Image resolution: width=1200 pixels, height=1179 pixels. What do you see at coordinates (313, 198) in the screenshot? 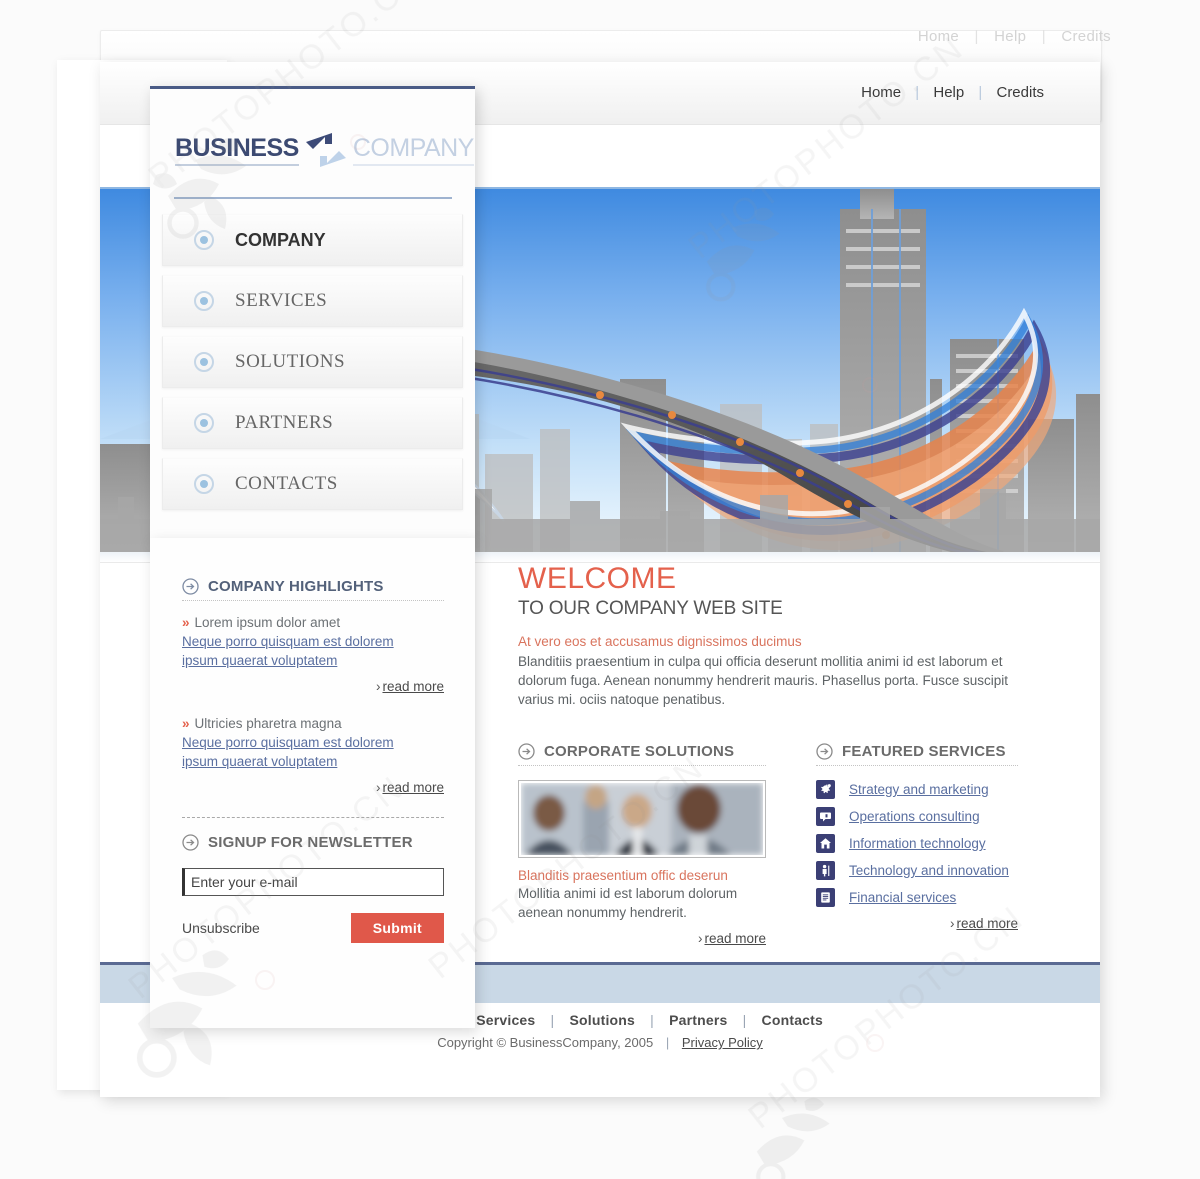
I see `logo-divider` at bounding box center [313, 198].